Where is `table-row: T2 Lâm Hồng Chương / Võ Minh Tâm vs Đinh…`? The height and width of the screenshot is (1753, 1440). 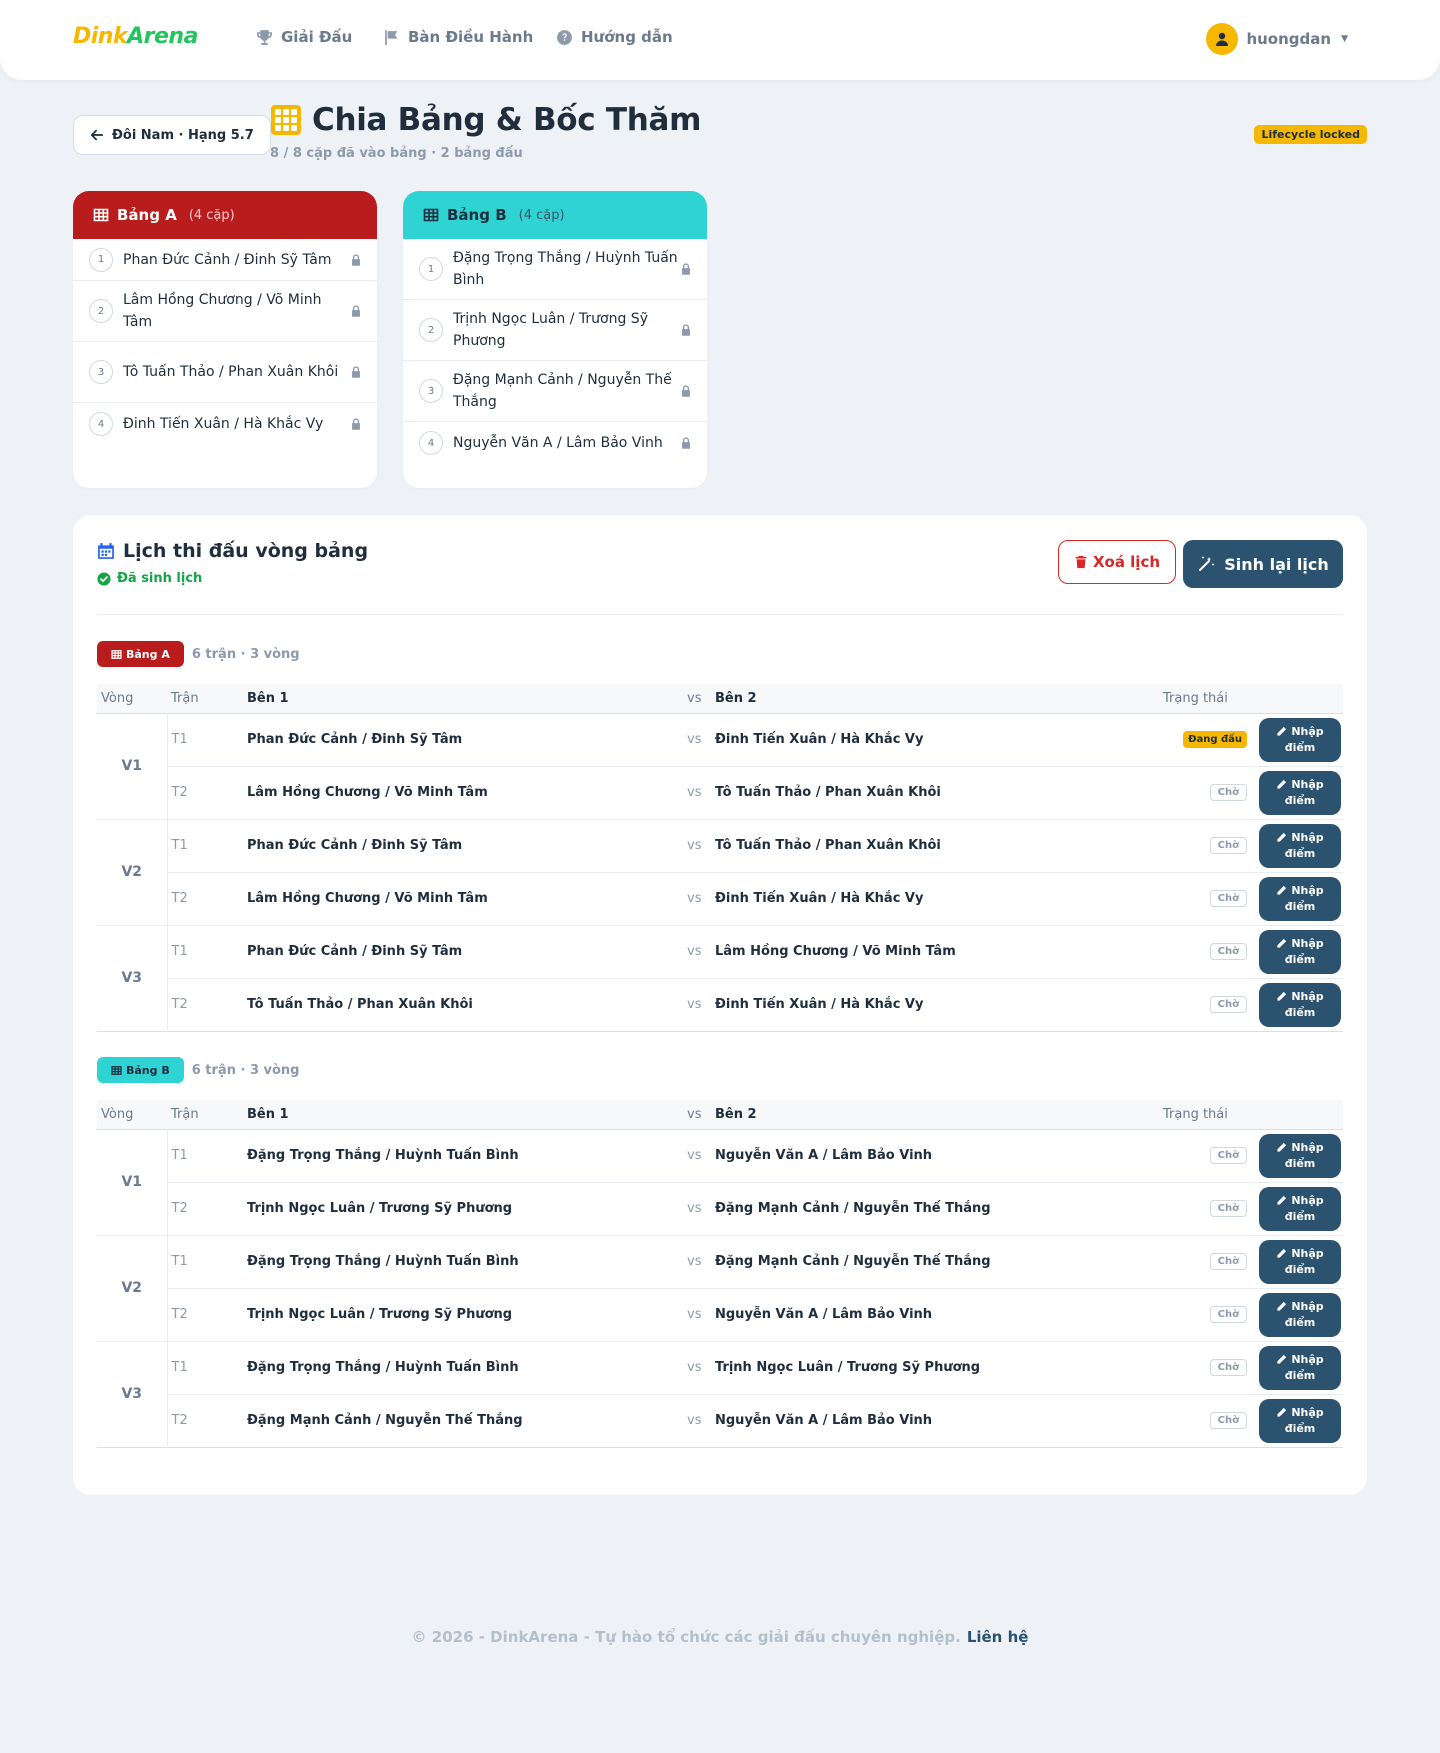 table-row: T2 Lâm Hồng Chương / Võ Minh Tâm vs Đinh… is located at coordinates (720, 898).